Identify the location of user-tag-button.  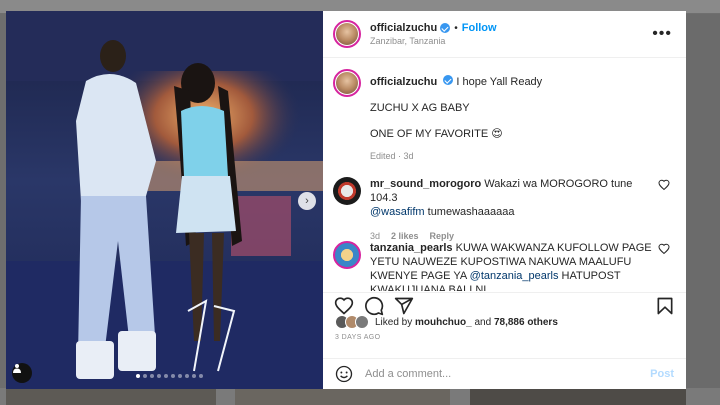
(22, 373).